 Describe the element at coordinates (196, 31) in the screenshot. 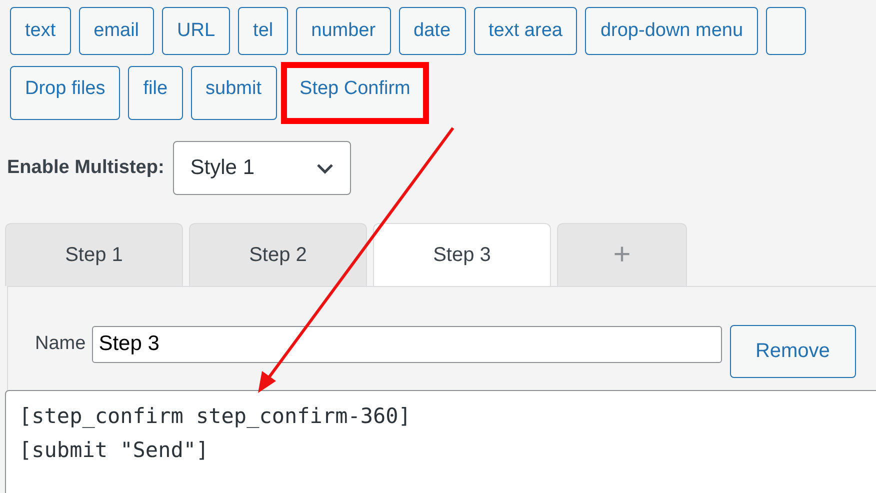

I see `tag-button: URL` at that location.